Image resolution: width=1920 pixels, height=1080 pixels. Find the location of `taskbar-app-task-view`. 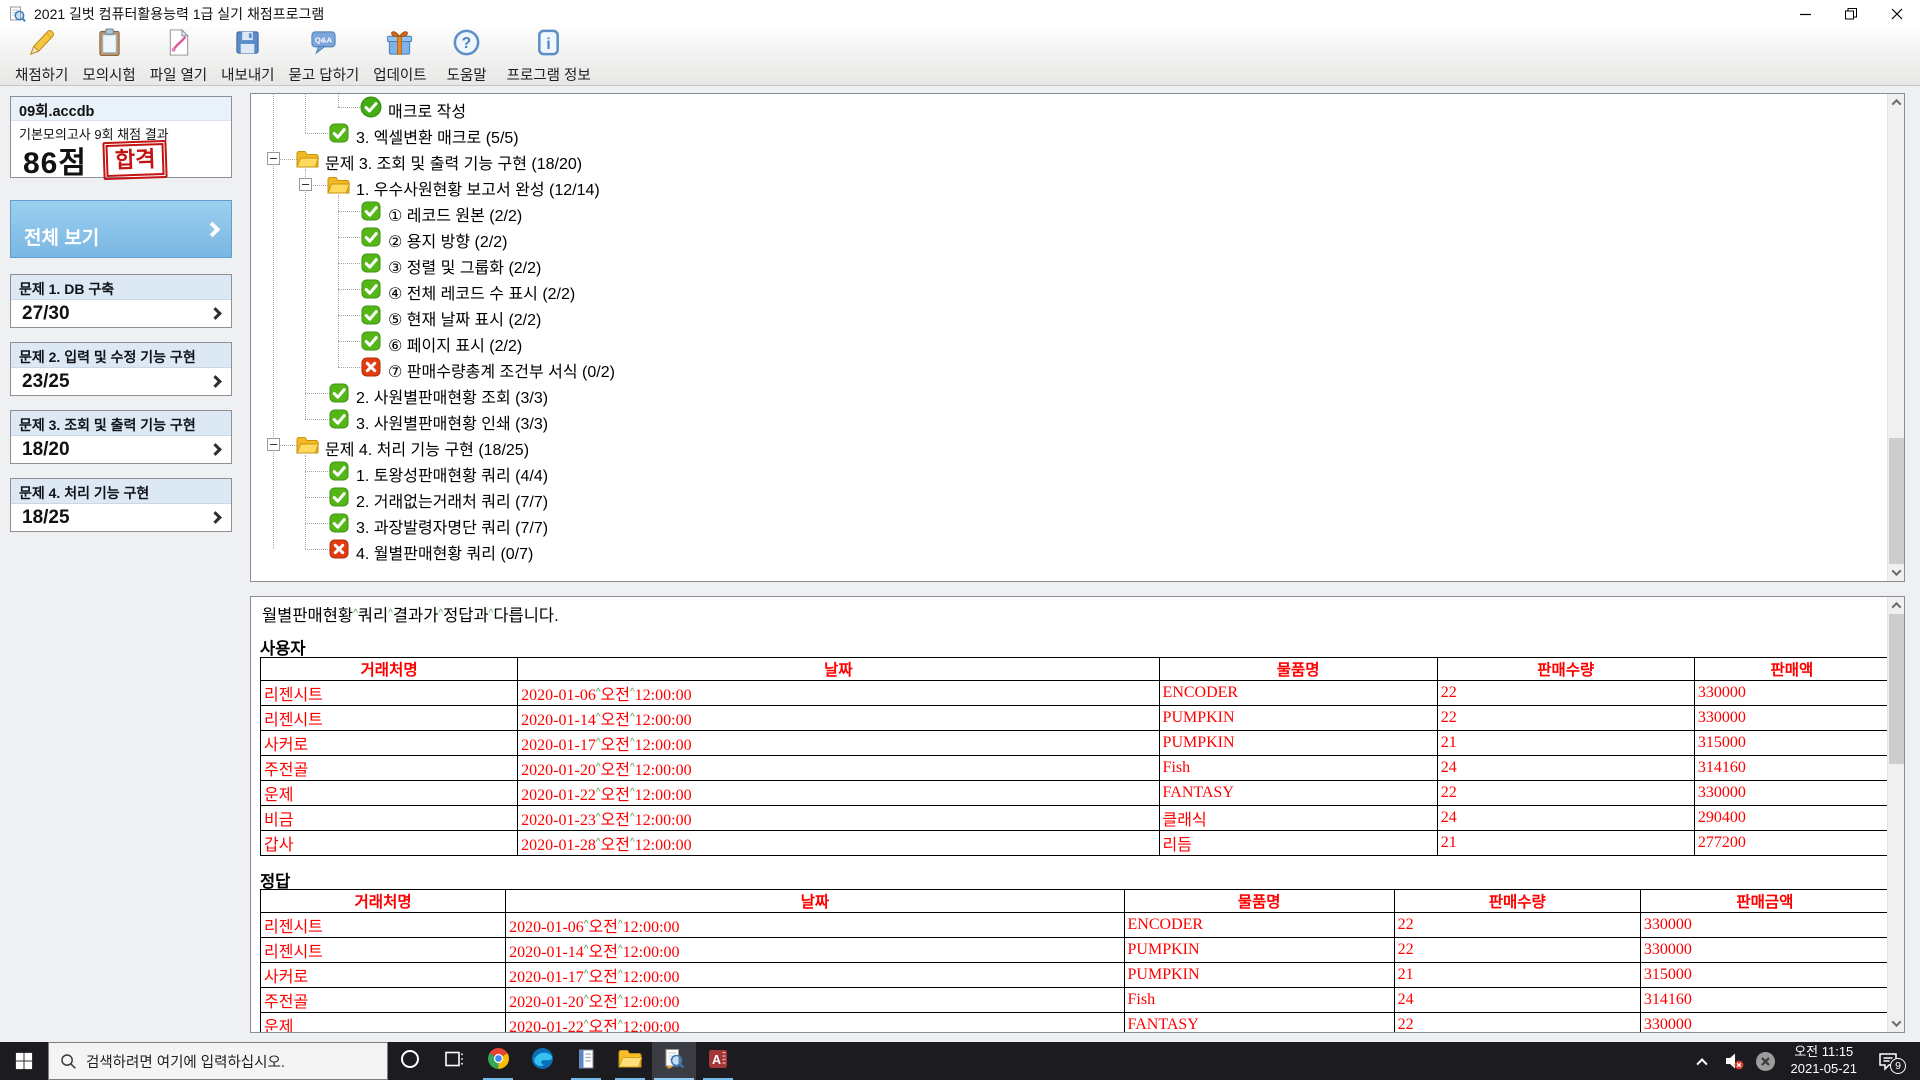

taskbar-app-task-view is located at coordinates (454, 1061).